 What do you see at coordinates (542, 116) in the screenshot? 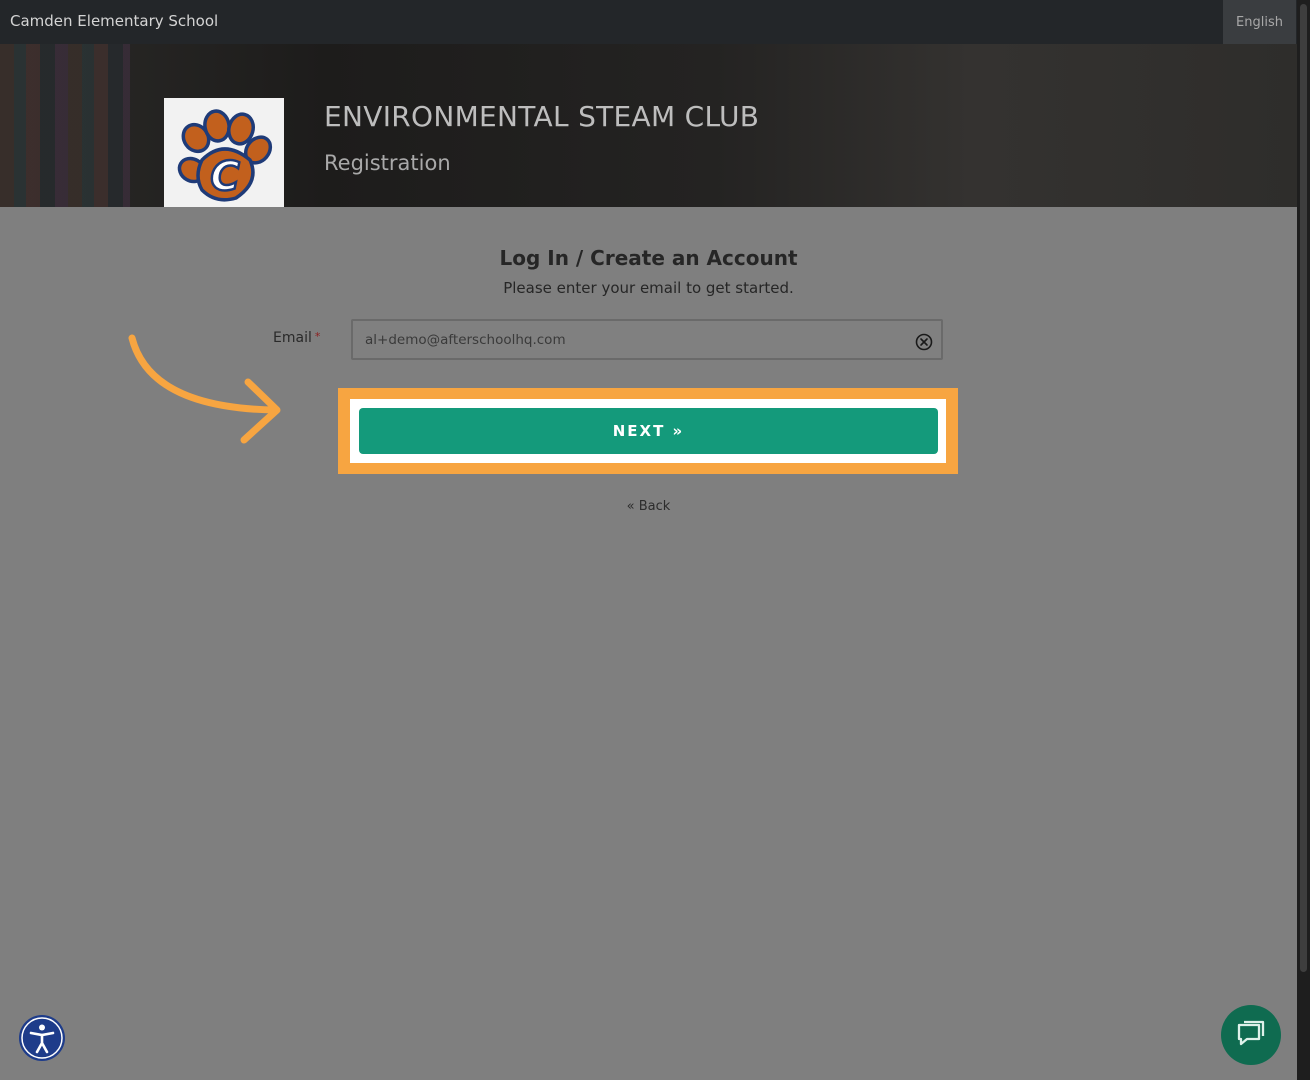
I see `club-title: ENVIRONMENTAL STEAM CLUB` at bounding box center [542, 116].